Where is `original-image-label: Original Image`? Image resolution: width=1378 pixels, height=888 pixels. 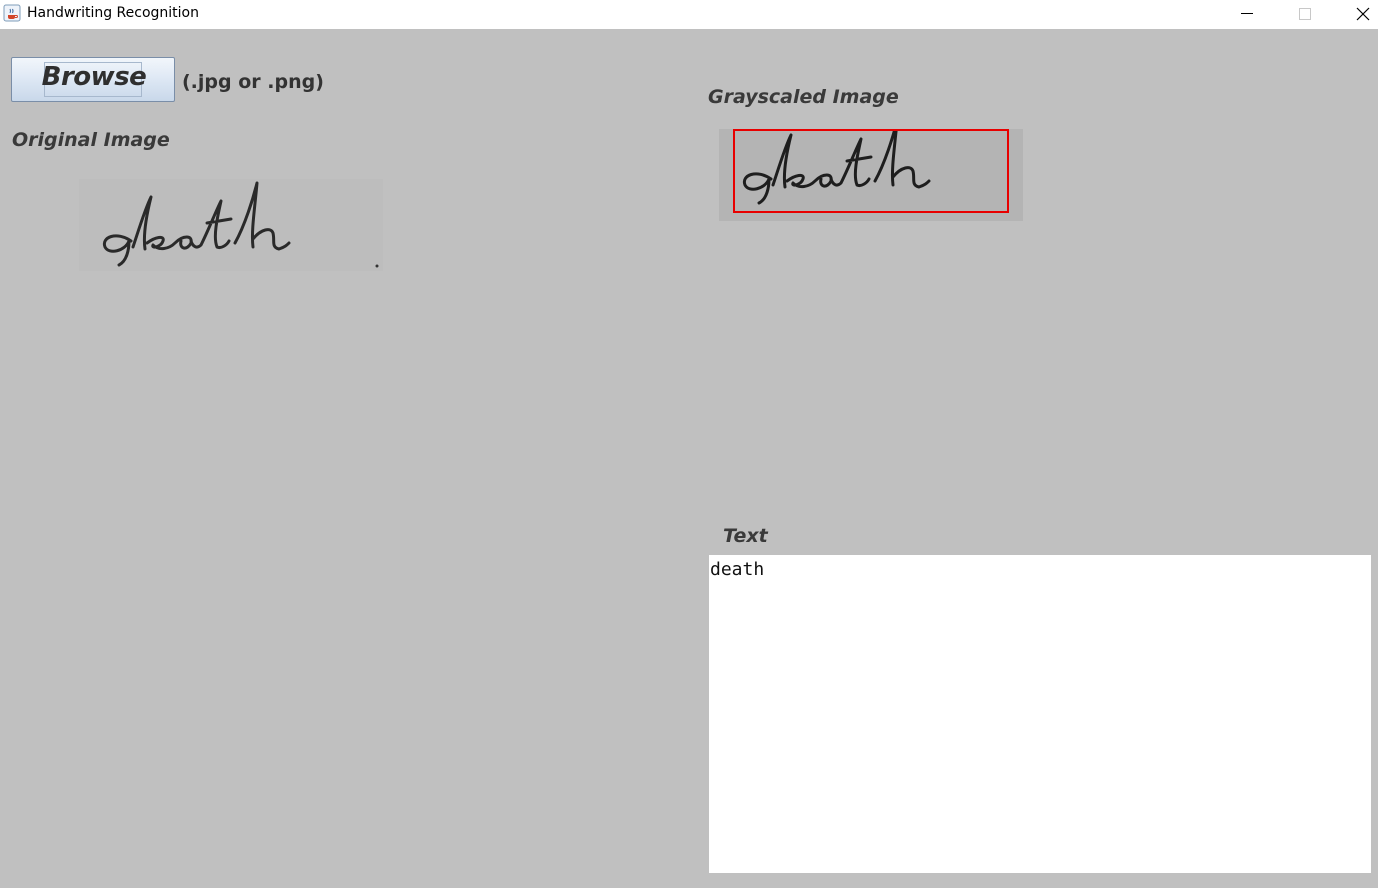 original-image-label: Original Image is located at coordinates (91, 140).